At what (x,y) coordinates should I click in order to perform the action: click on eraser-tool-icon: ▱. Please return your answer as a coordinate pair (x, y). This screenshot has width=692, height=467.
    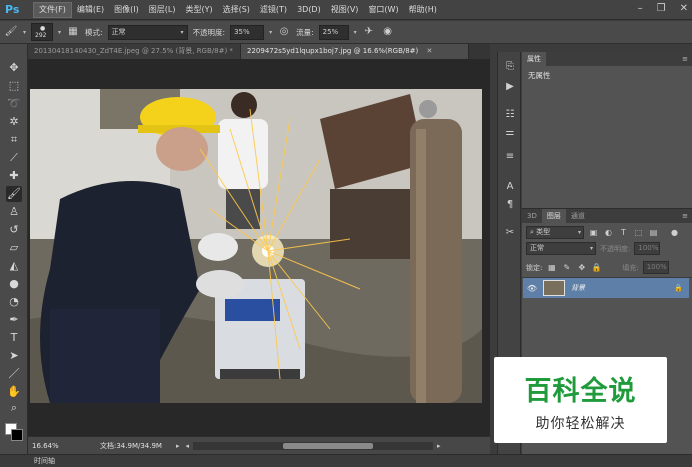
    Looking at the image, I should click on (14, 248).